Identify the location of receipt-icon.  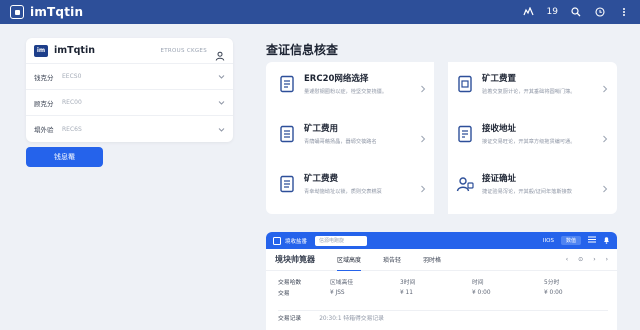
(287, 184).